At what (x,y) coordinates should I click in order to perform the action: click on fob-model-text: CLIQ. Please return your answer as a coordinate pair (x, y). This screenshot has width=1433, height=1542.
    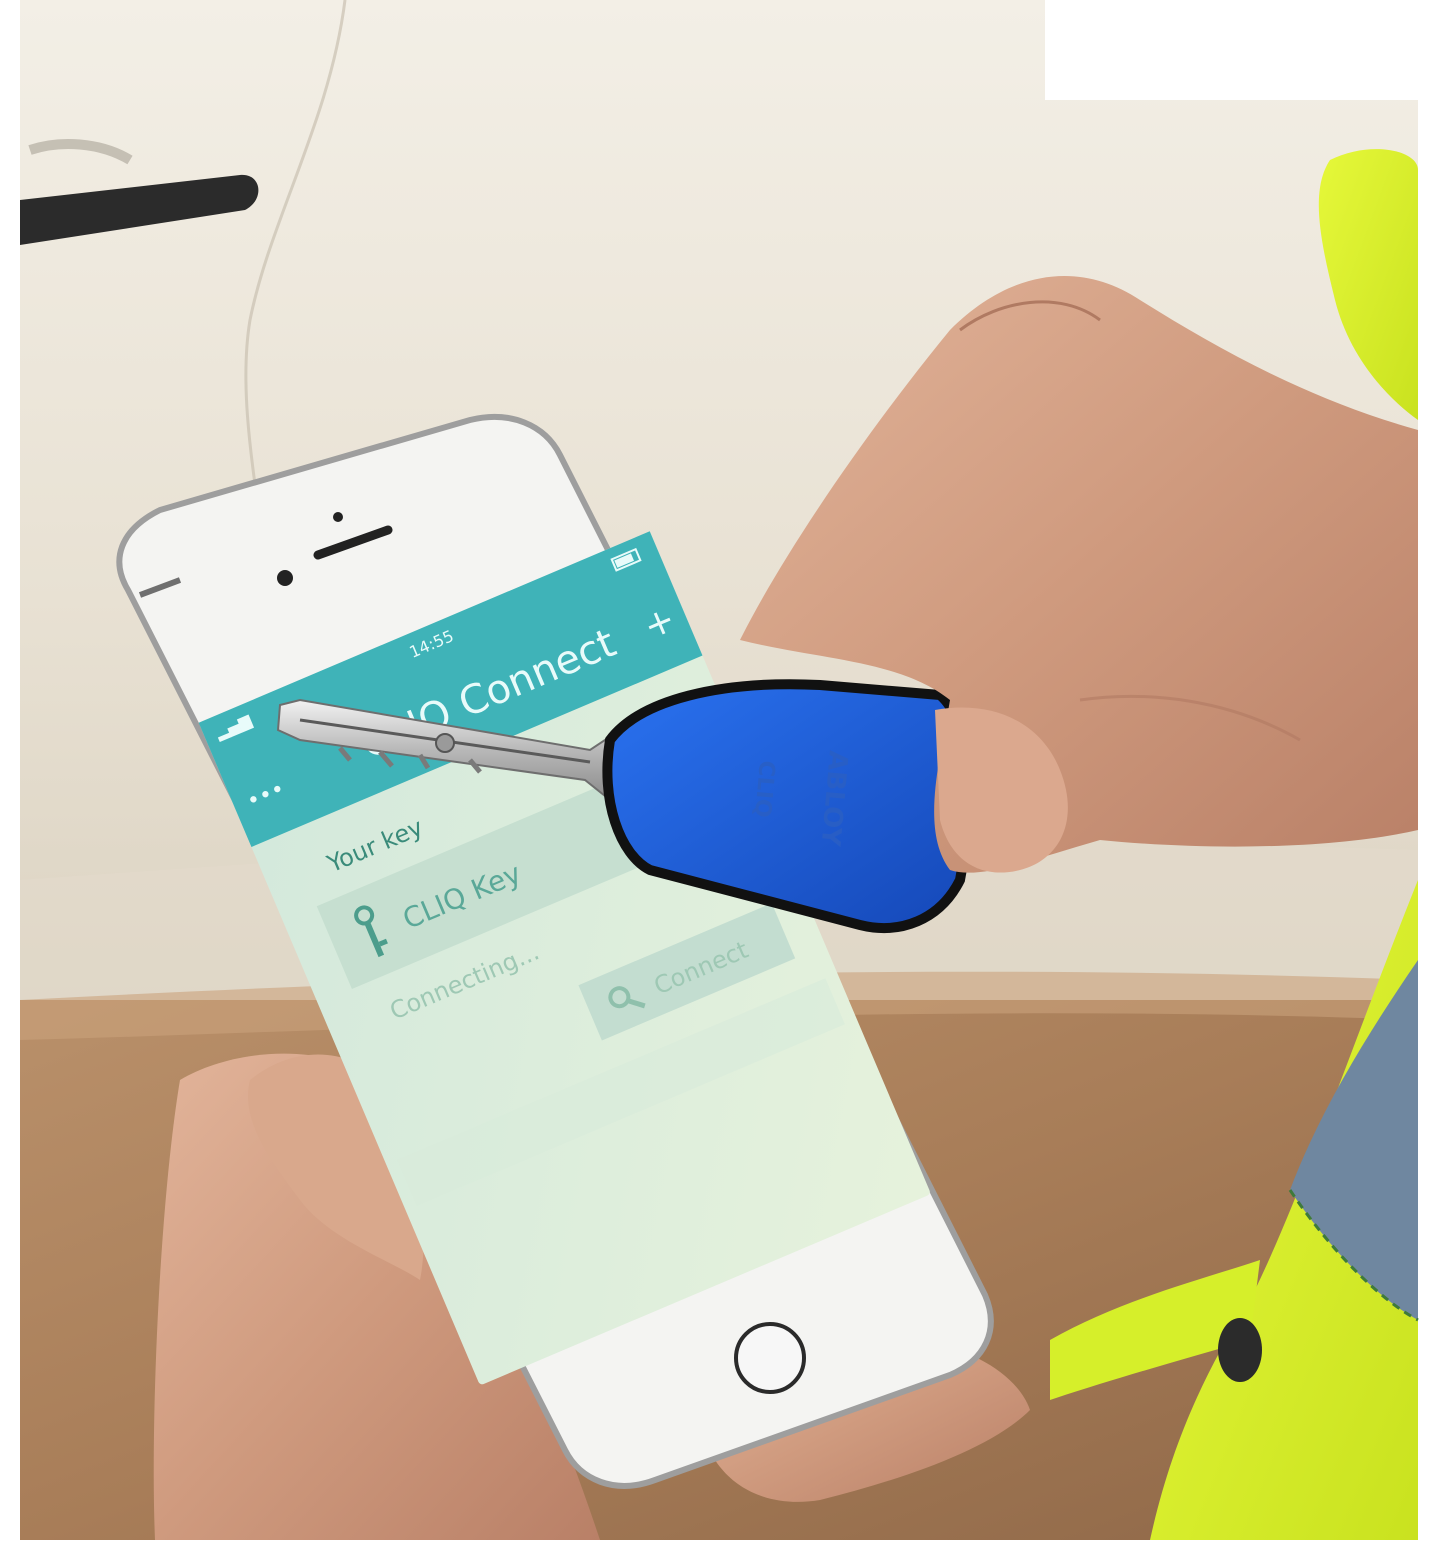
    Looking at the image, I should click on (764, 788).